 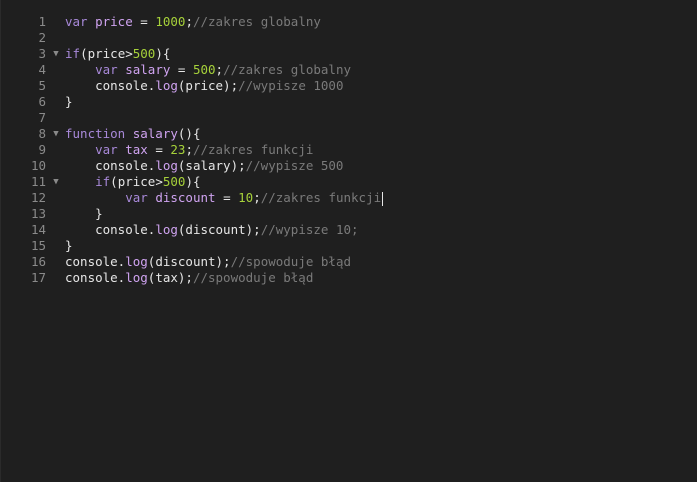 What do you see at coordinates (178, 149) in the screenshot?
I see `code-token: 23` at bounding box center [178, 149].